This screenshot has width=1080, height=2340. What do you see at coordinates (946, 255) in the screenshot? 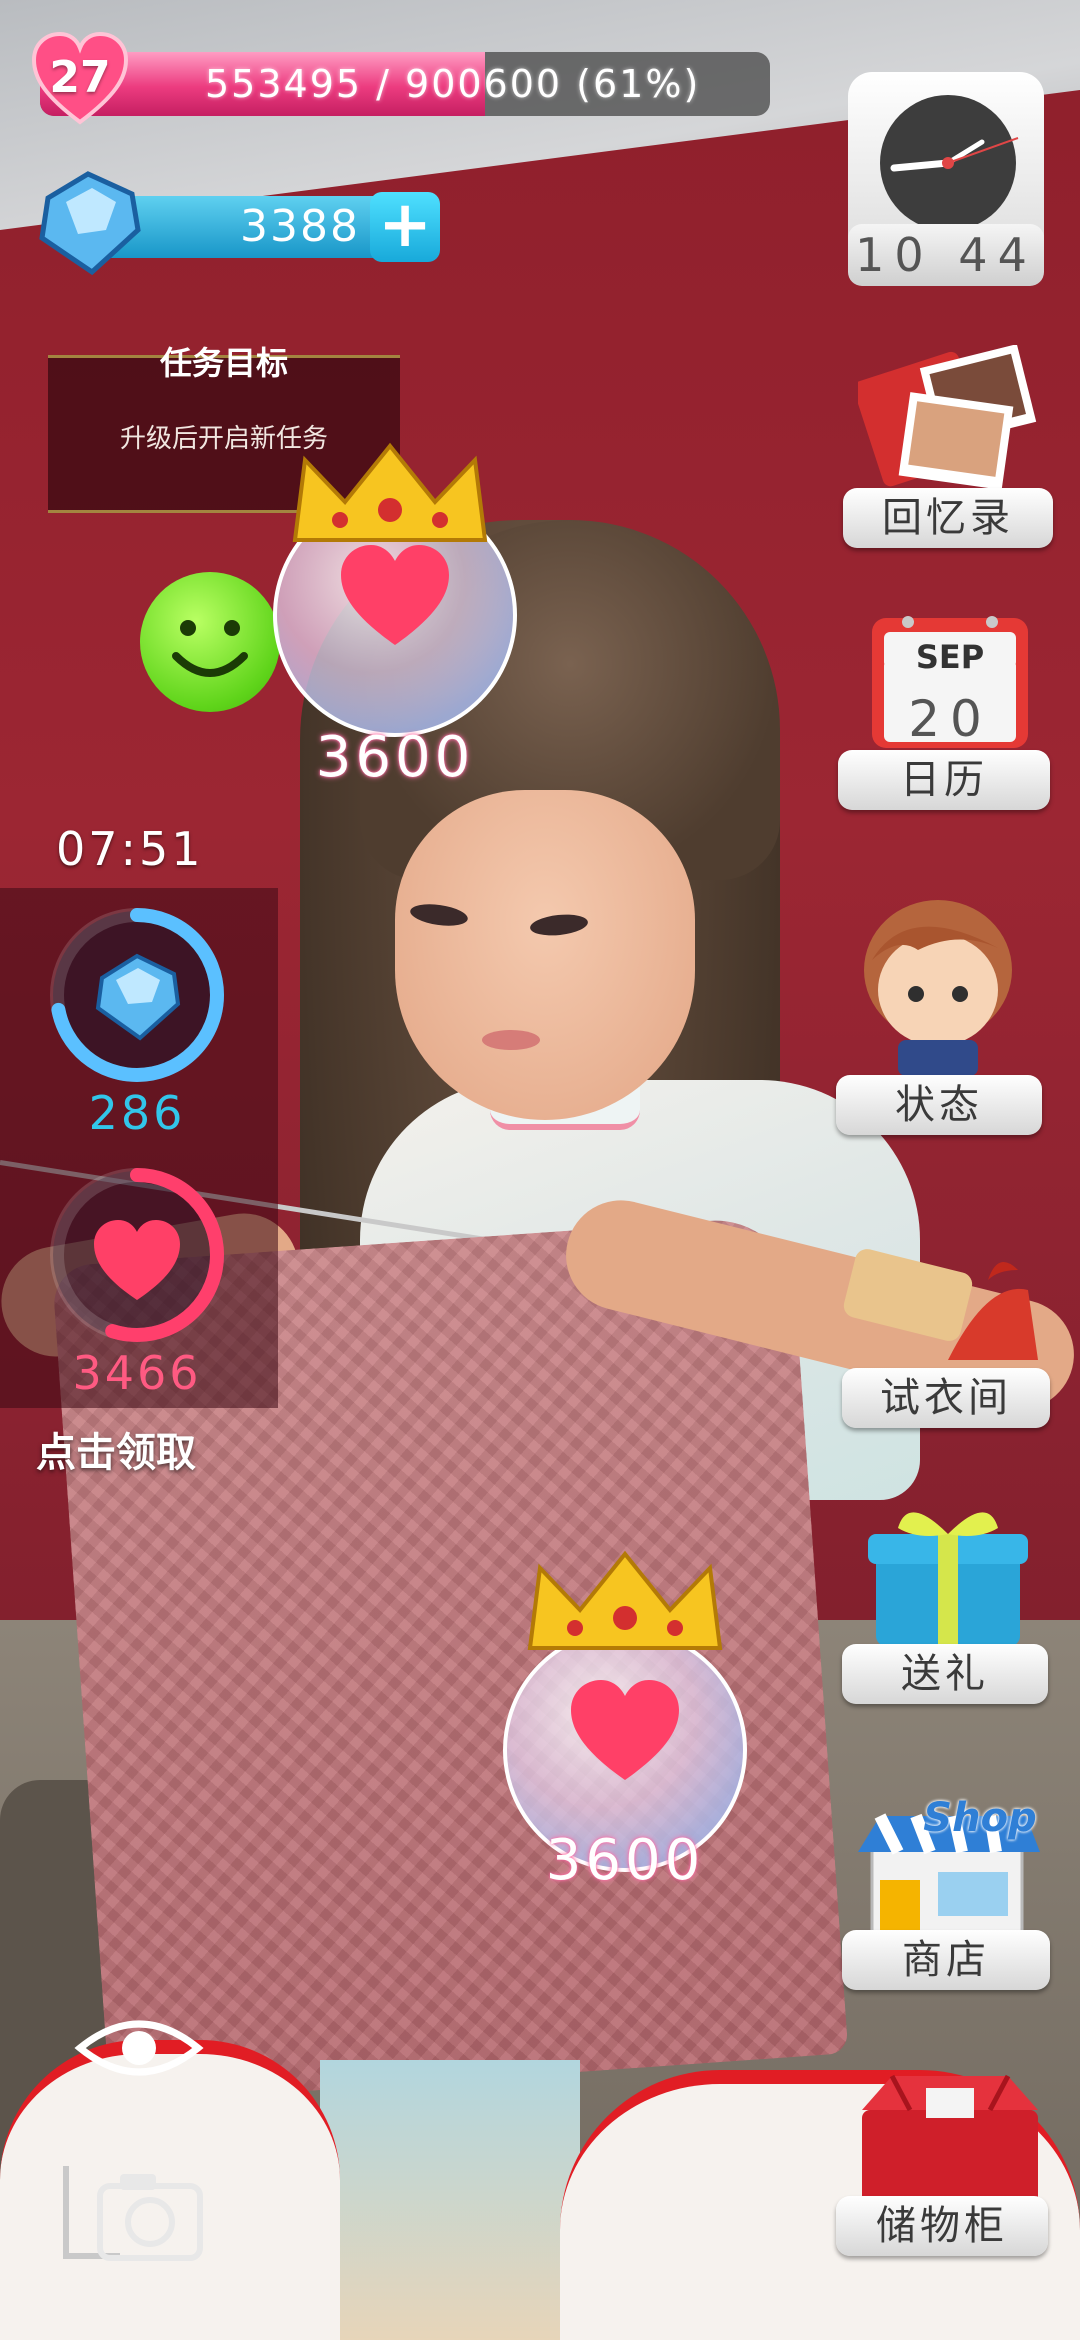
I see `clock-time: 10 44` at bounding box center [946, 255].